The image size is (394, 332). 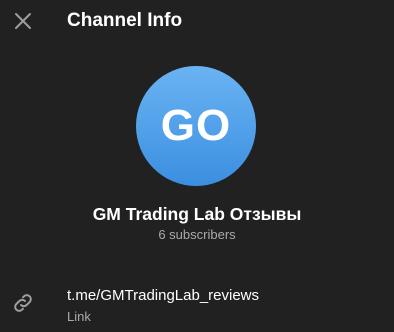 I want to click on close-button, so click(x=23, y=21).